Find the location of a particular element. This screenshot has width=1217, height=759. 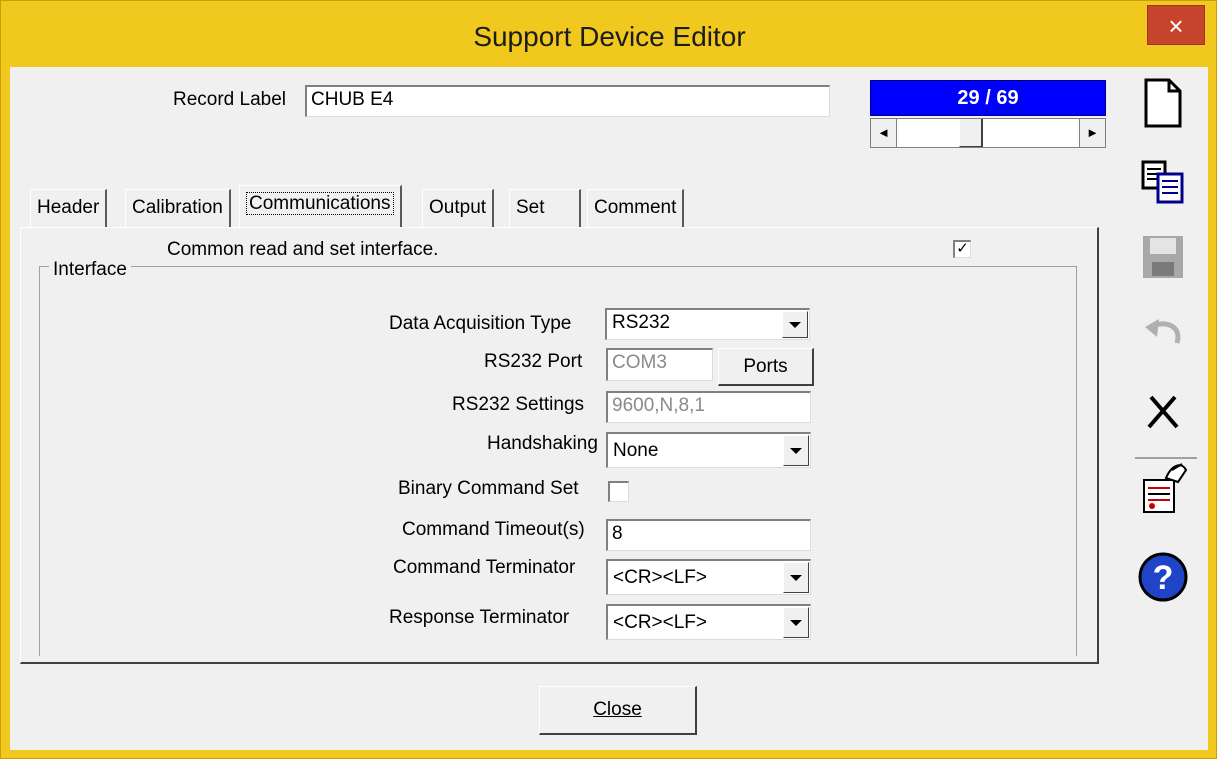

rs232-port-label: RS232 Port is located at coordinates (533, 361).